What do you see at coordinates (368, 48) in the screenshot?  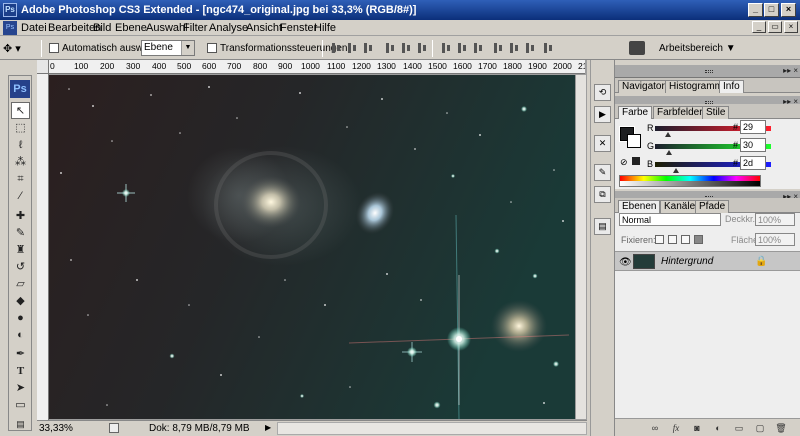 I see `align-bottom-icon` at bounding box center [368, 48].